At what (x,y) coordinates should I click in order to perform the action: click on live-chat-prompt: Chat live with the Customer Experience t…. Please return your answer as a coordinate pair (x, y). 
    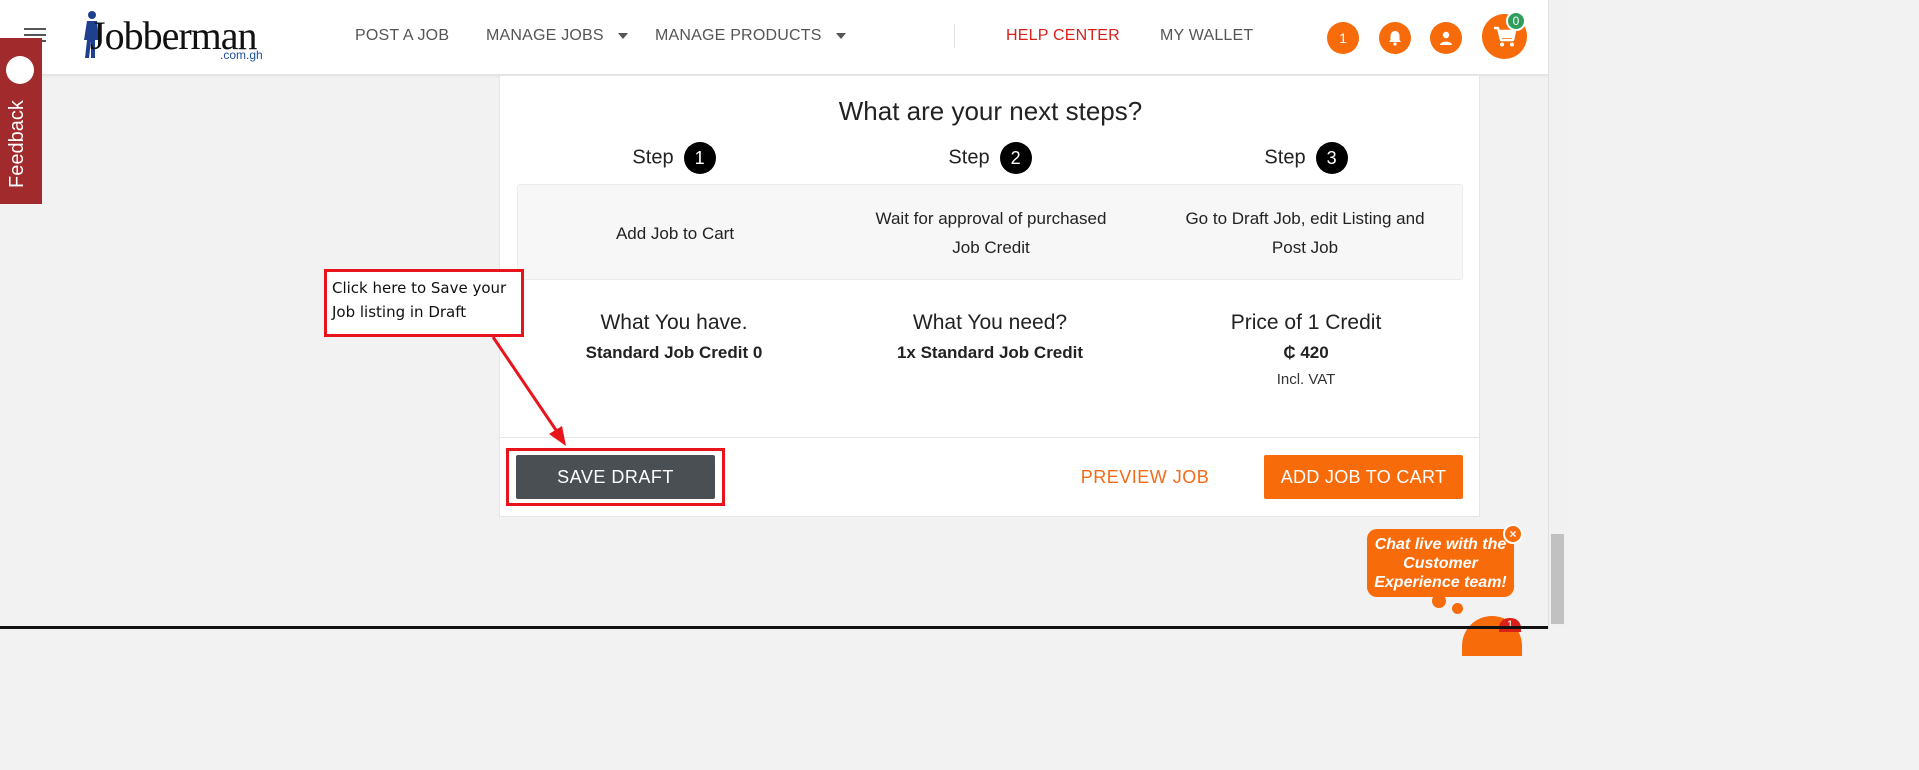
    Looking at the image, I should click on (1440, 563).